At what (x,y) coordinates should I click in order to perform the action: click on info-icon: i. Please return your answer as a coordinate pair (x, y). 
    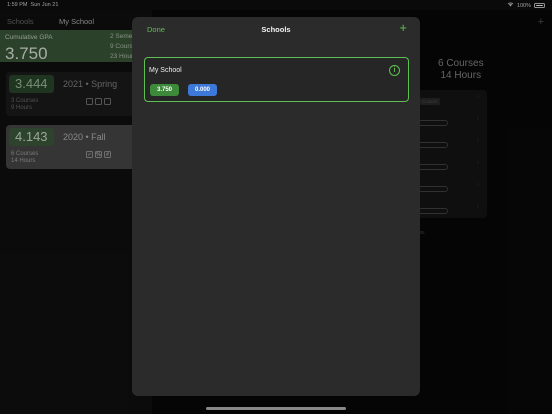
    Looking at the image, I should click on (394, 70).